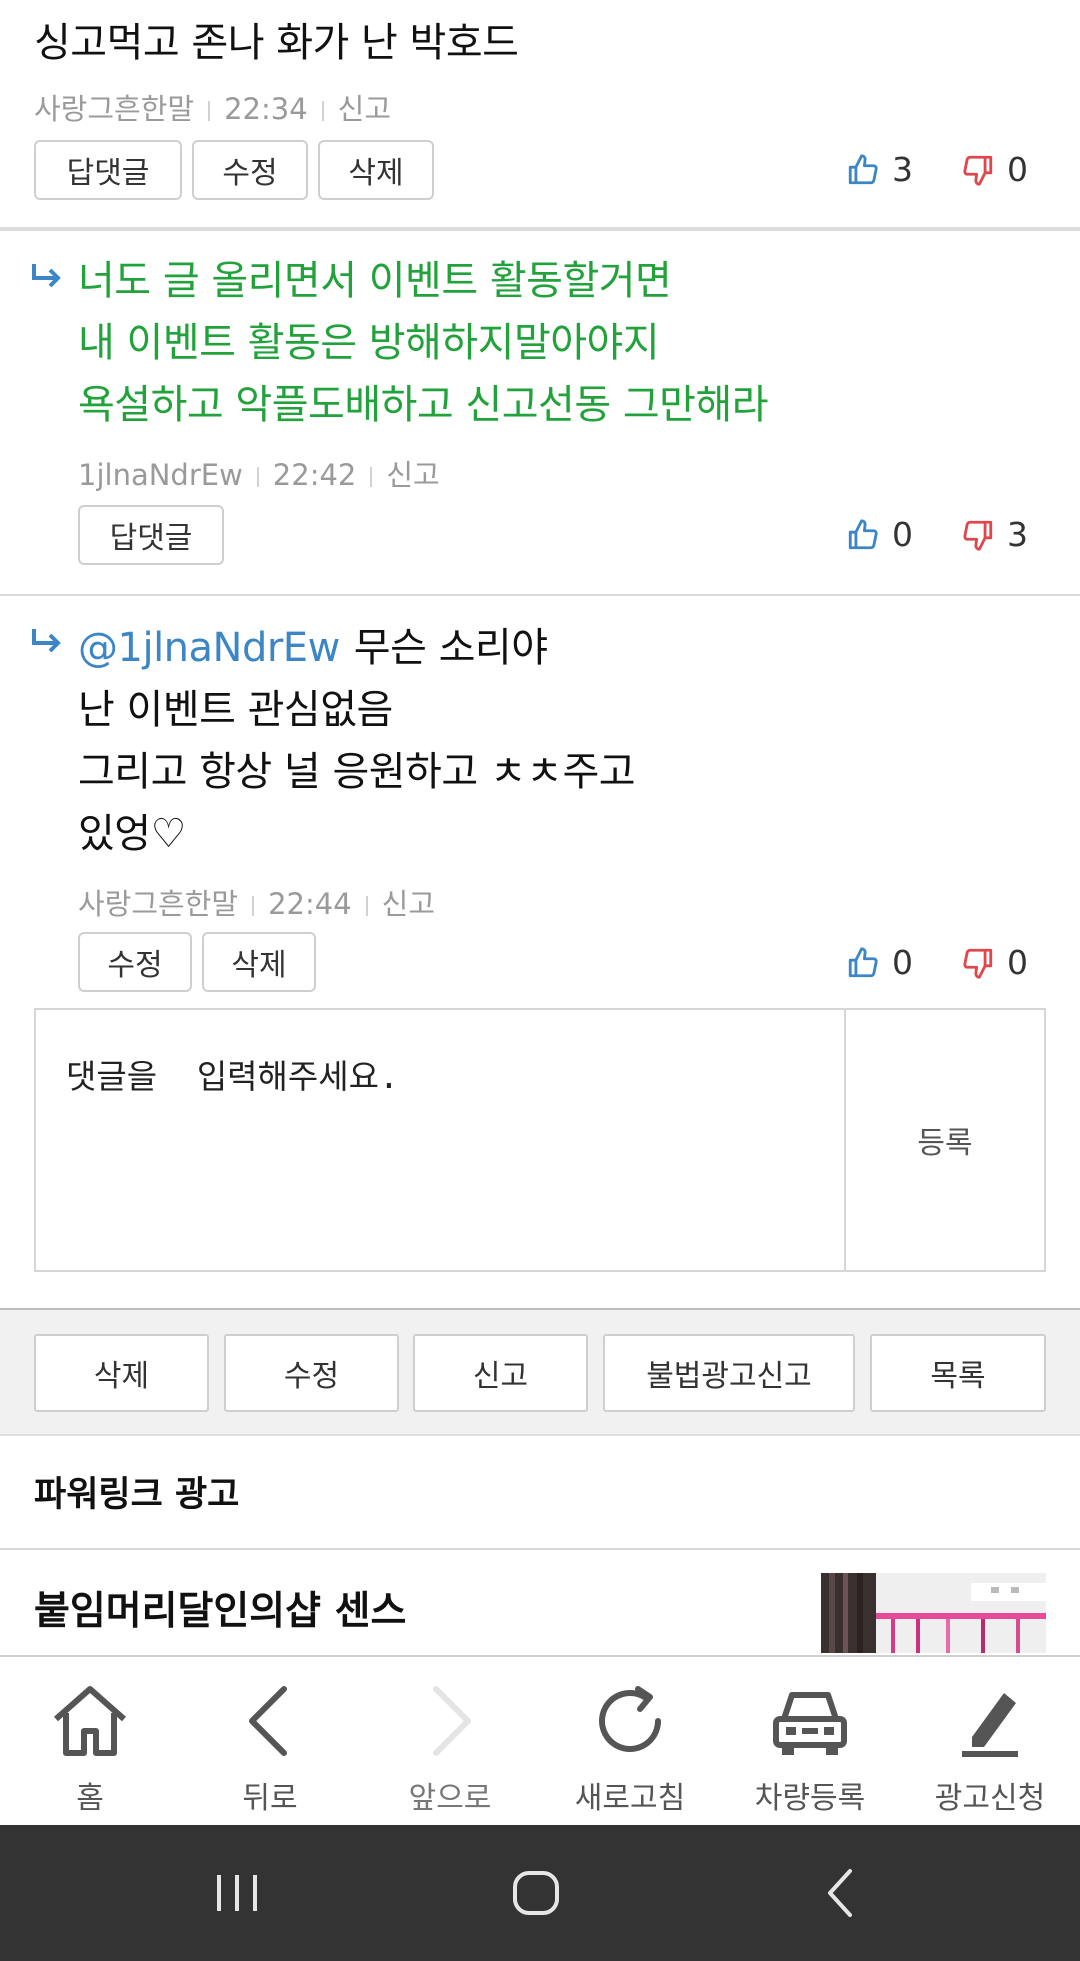 This screenshot has width=1080, height=1961. What do you see at coordinates (958, 1373) in the screenshot?
I see `list-button: 목록` at bounding box center [958, 1373].